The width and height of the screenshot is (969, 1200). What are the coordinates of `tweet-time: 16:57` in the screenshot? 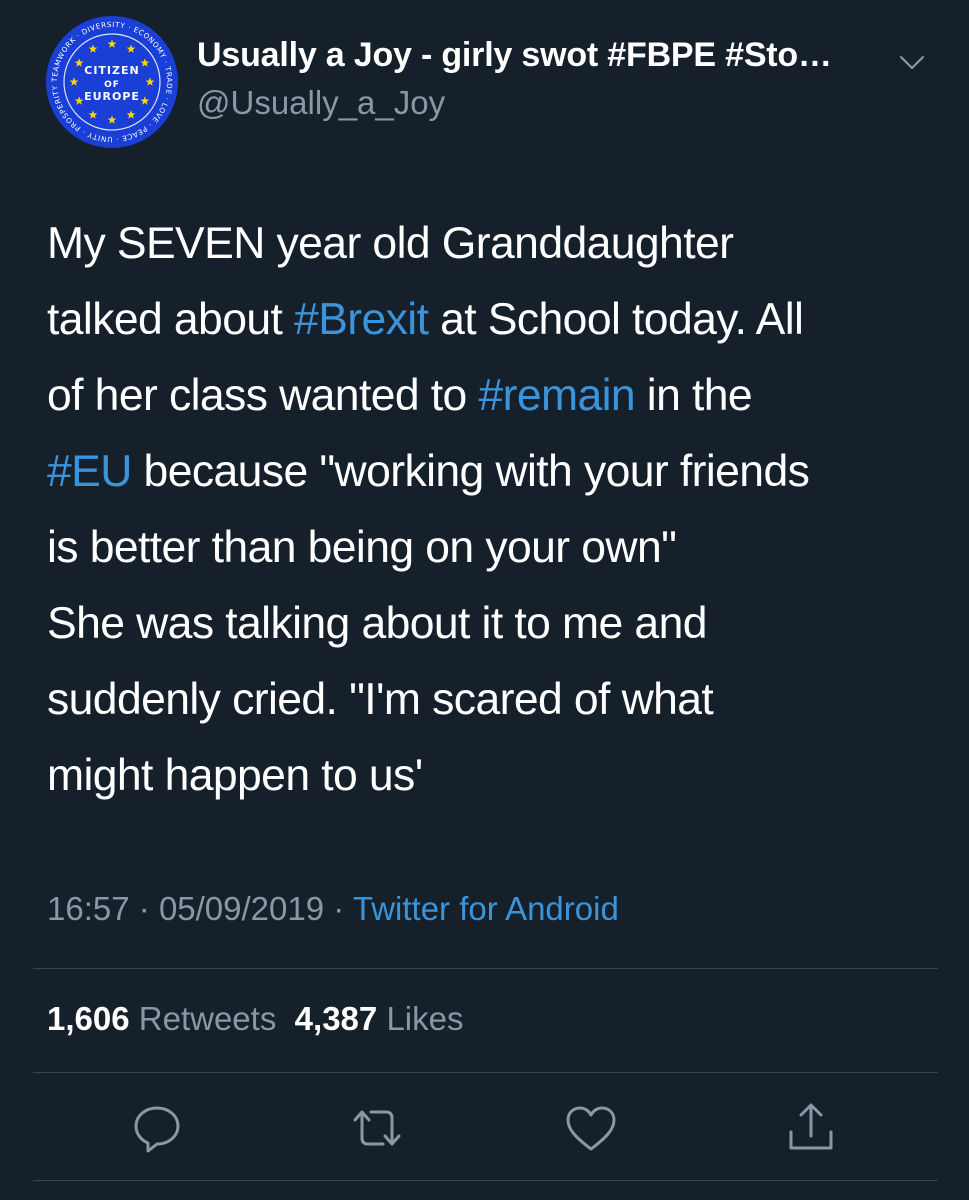 It's located at (88, 908).